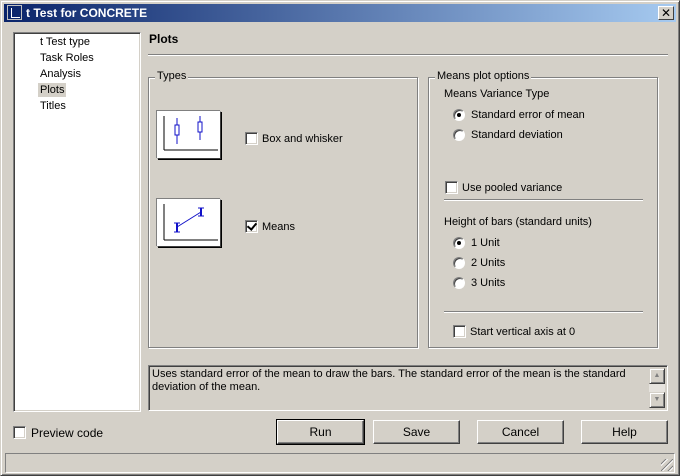 This screenshot has height=476, width=680. I want to click on standard-error-label: Standard error of mean, so click(528, 115).